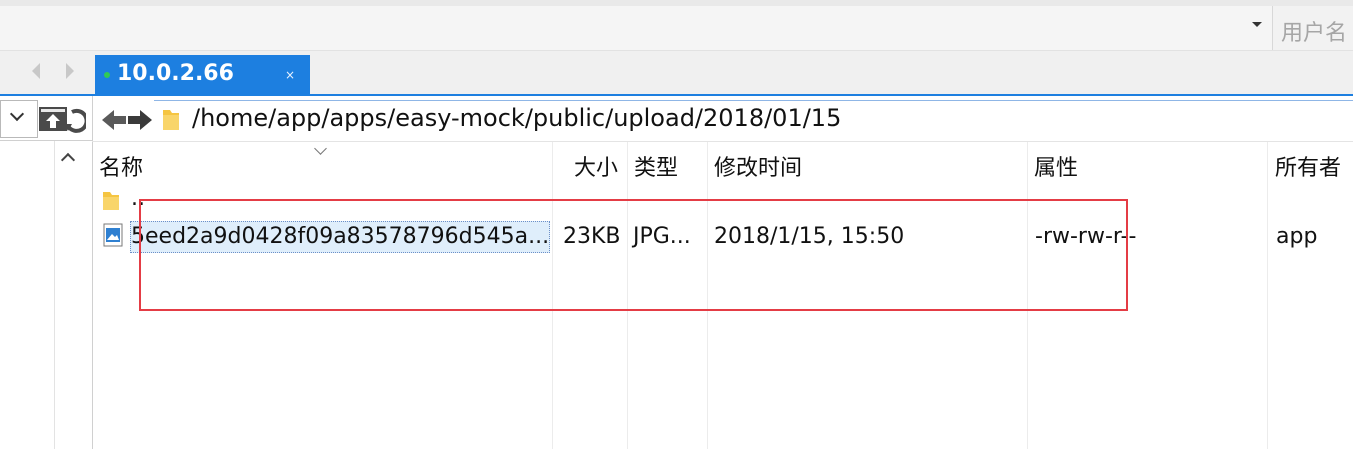 The height and width of the screenshot is (449, 1353). Describe the element at coordinates (290, 75) in the screenshot. I see `tab-close-icon: ×` at that location.